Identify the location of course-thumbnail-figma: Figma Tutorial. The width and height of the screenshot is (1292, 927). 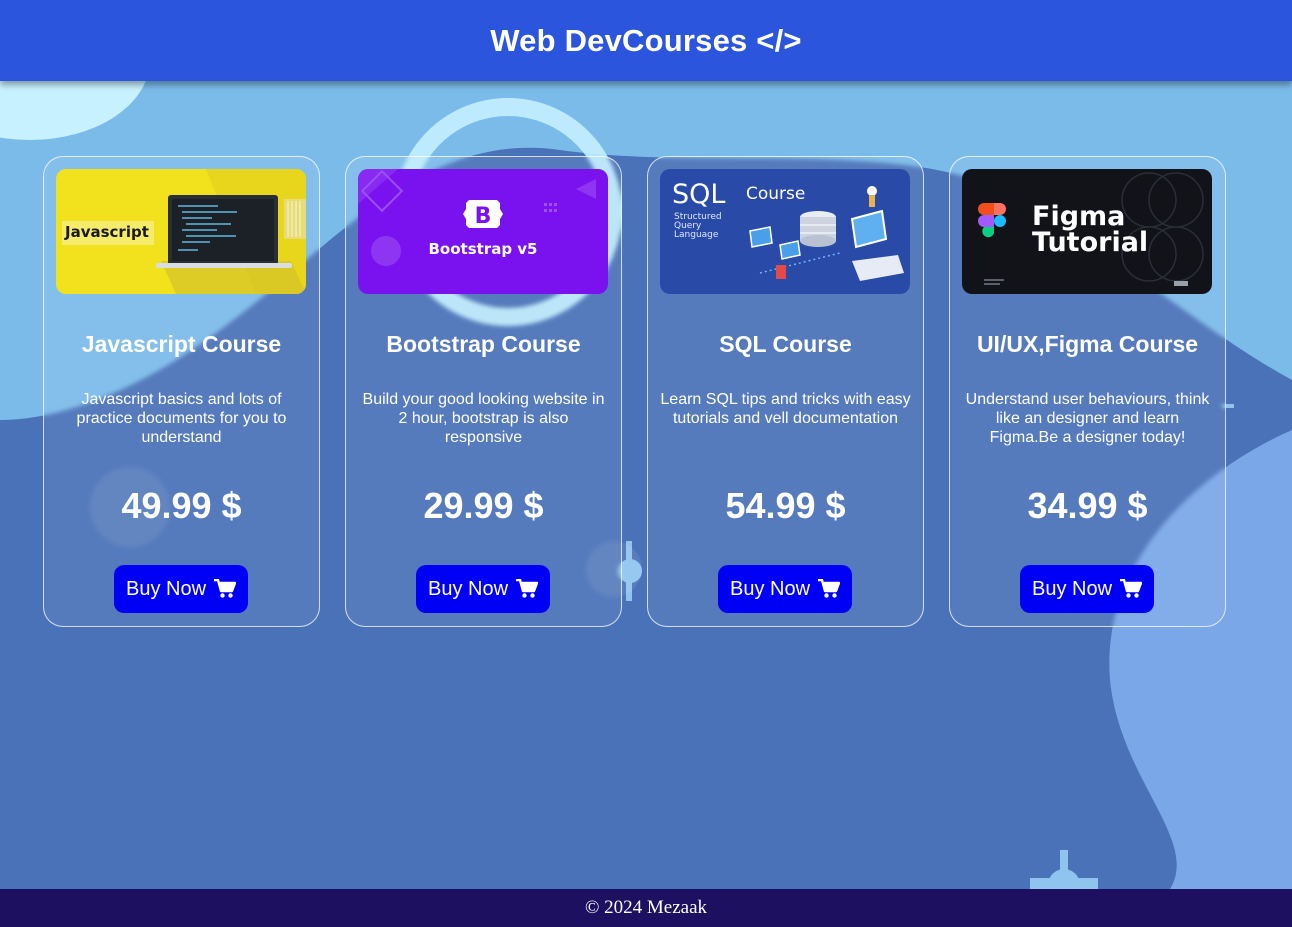
(1087, 231).